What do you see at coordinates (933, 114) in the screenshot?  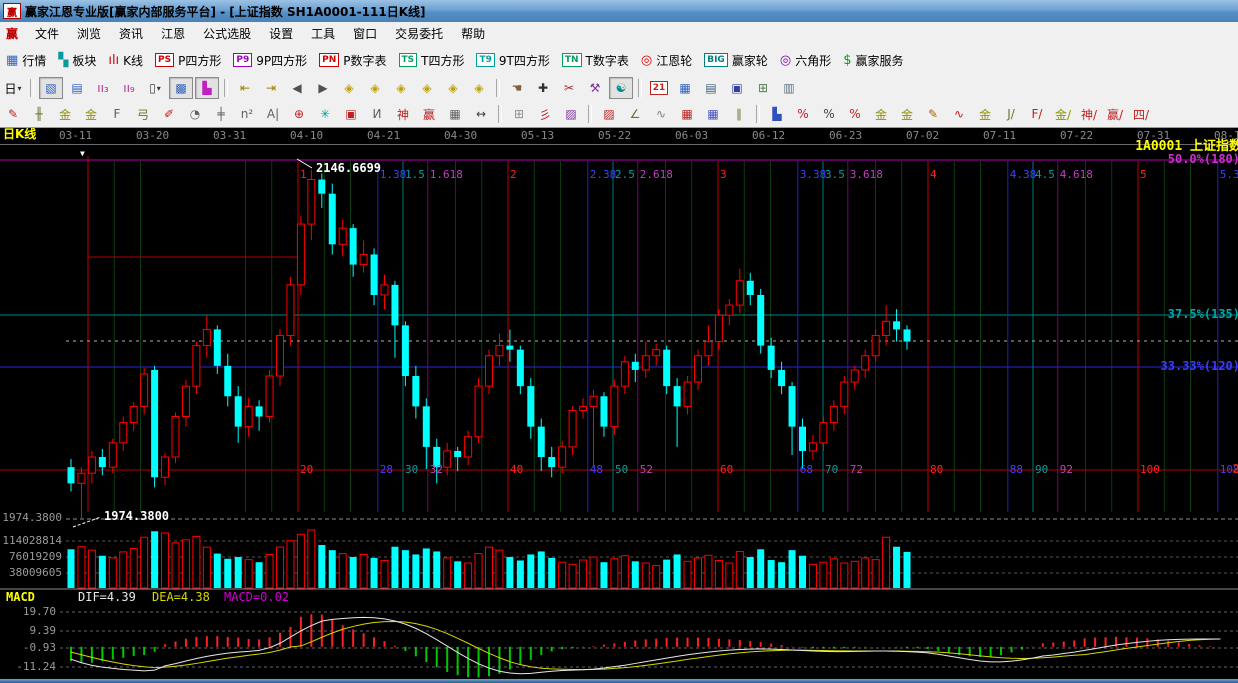 I see `tool-pen-candle: ✎` at bounding box center [933, 114].